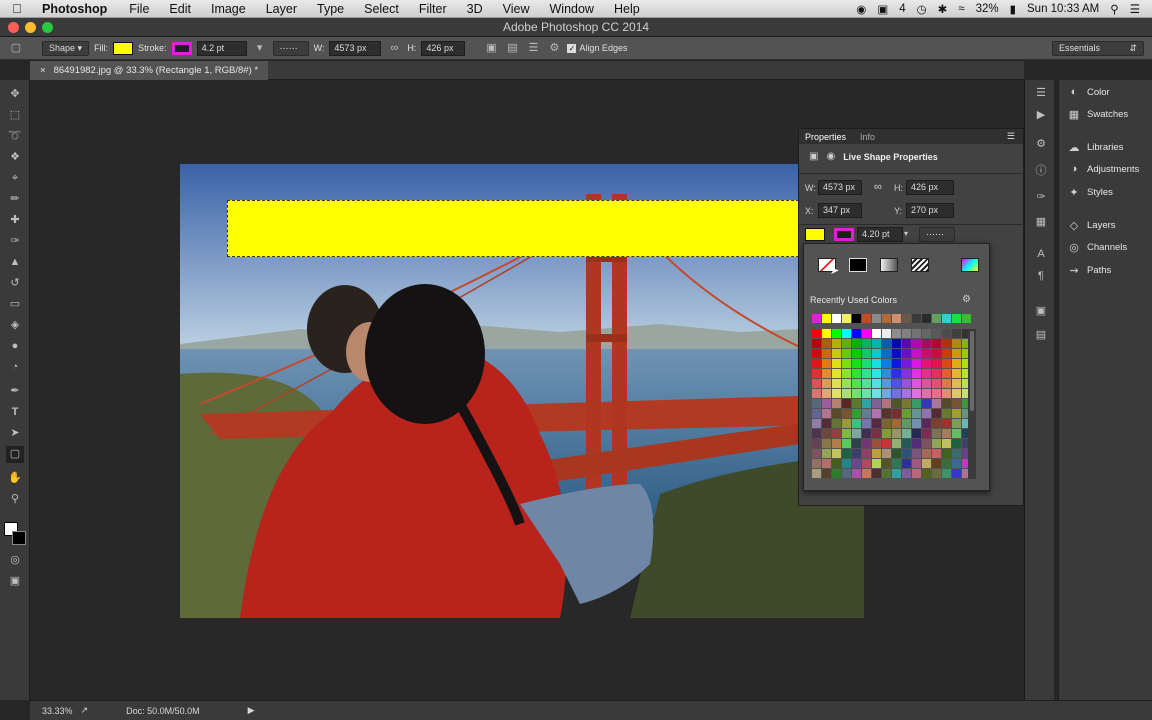 The image size is (1152, 720). What do you see at coordinates (221, 48) in the screenshot?
I see `stroke-width-field: 4.2 pt` at bounding box center [221, 48].